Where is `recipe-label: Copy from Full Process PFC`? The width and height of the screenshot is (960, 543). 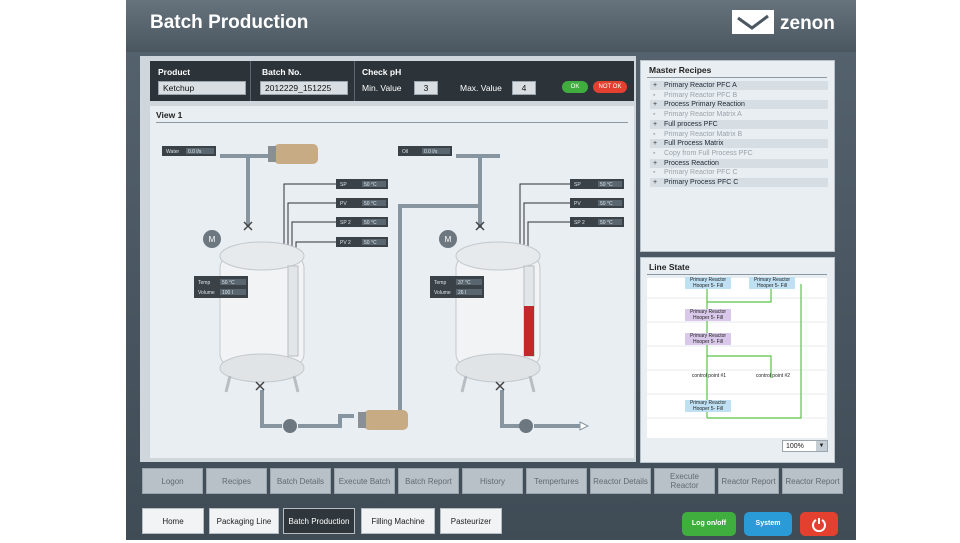
recipe-label: Copy from Full Process PFC is located at coordinates (708, 153).